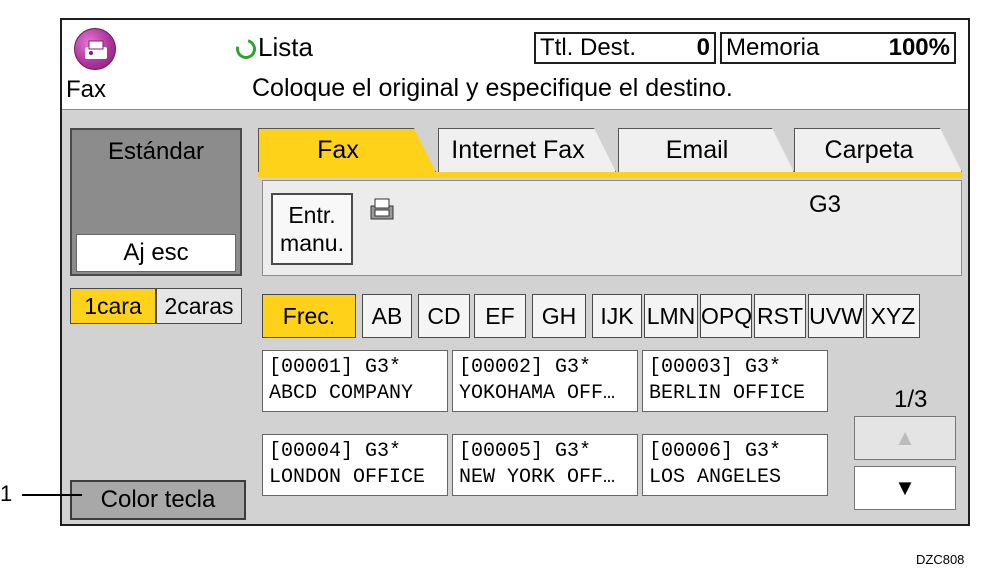 The image size is (982, 574). Describe the element at coordinates (715, 367) in the screenshot. I see `destination-id: [00003] G3*` at that location.